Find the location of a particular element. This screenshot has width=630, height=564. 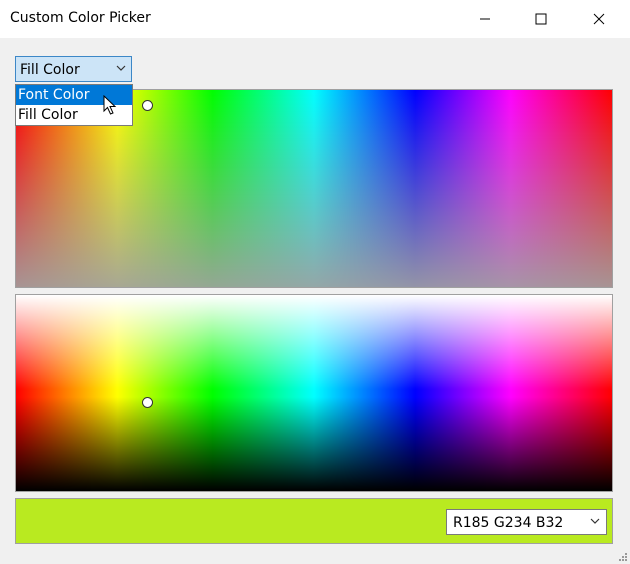

maximize-icon is located at coordinates (541, 19).